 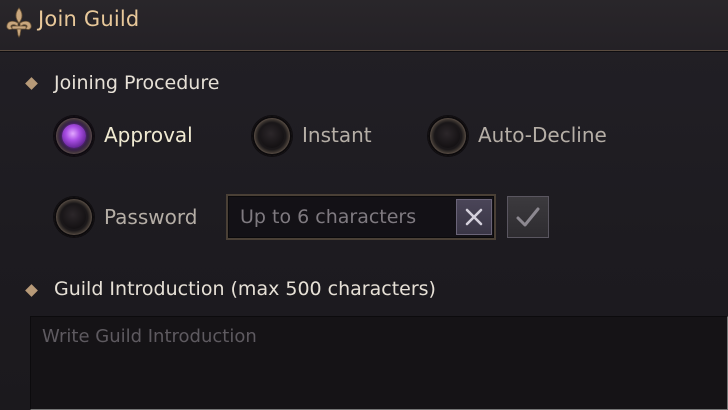 What do you see at coordinates (349, 217) in the screenshot?
I see `password-input` at bounding box center [349, 217].